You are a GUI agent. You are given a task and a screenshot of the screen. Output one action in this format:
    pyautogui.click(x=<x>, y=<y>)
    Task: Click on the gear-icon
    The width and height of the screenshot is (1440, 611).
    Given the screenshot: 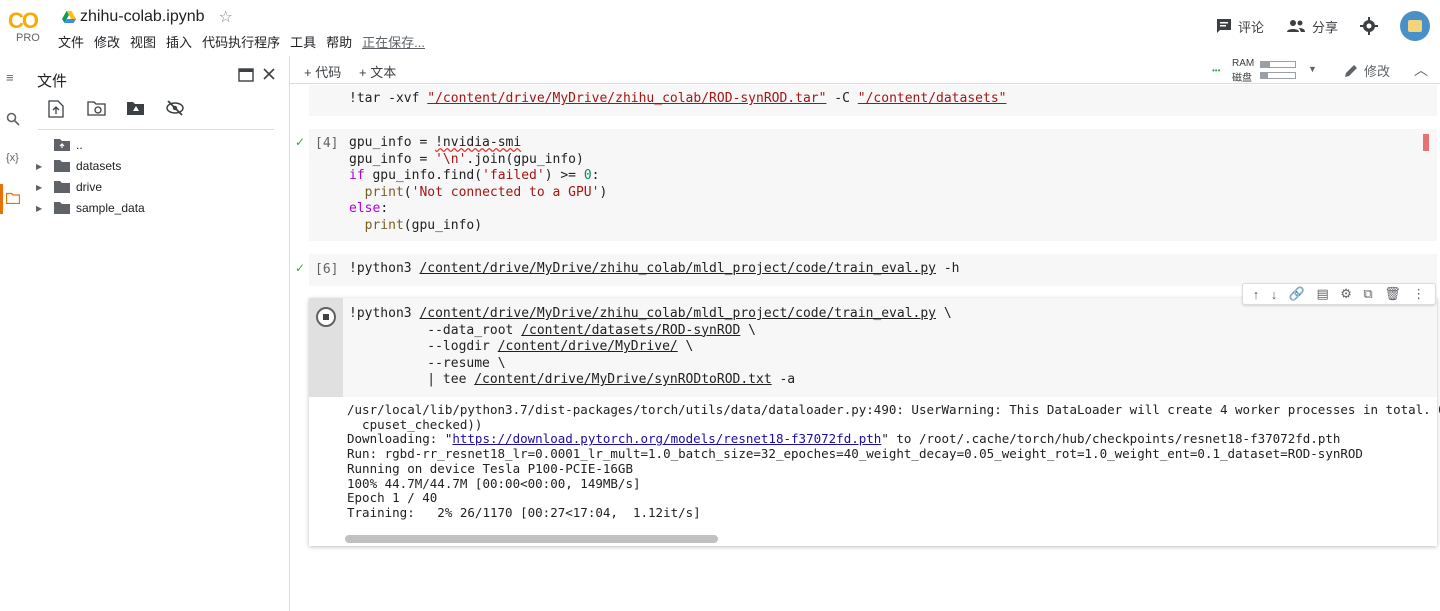 What is the action you would take?
    pyautogui.click(x=1369, y=26)
    